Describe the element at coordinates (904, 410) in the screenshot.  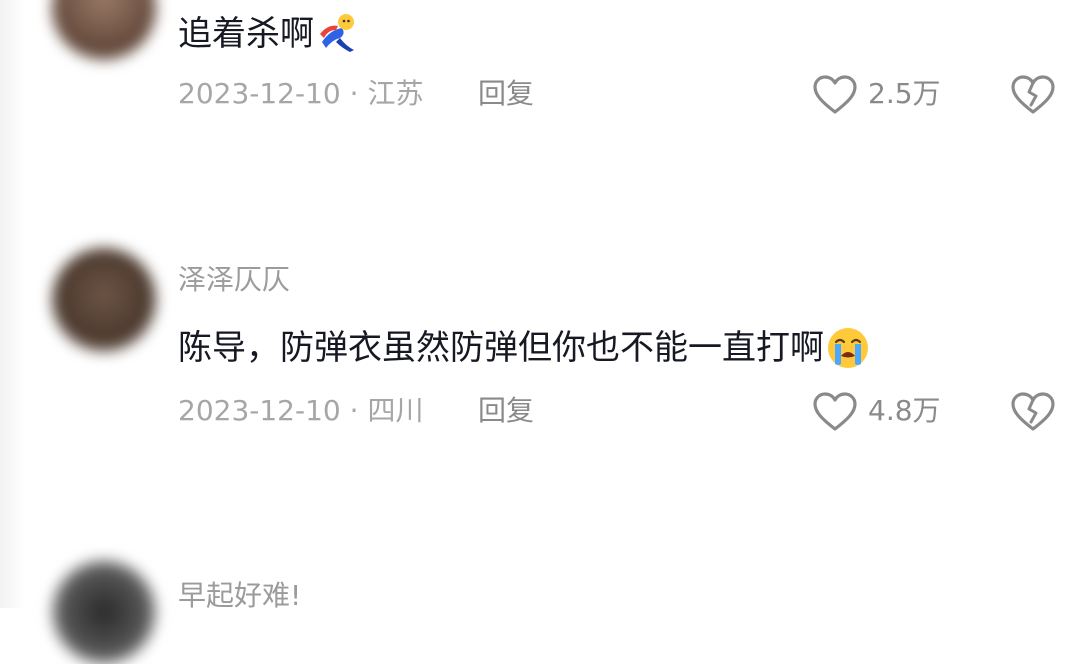
I see `like-count: 4.8万` at that location.